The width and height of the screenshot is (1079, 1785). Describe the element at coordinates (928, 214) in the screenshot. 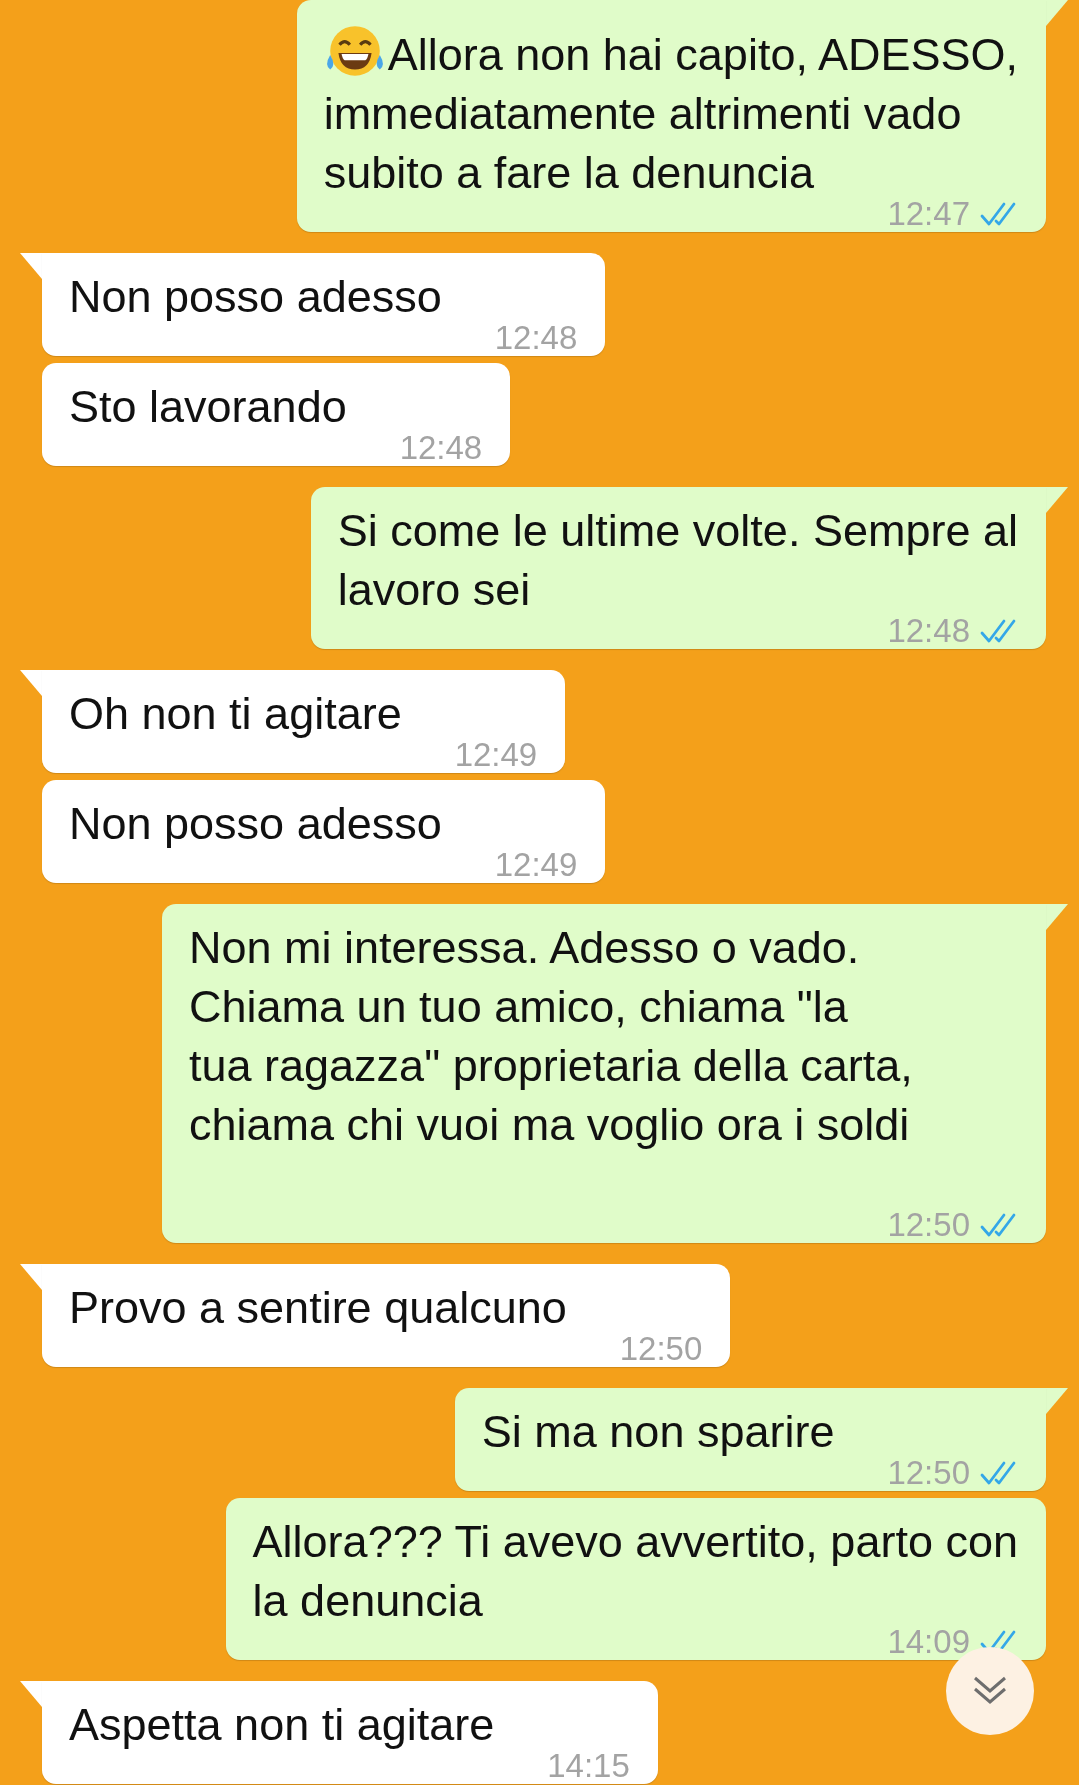

I see `message-time: 12:47` at that location.